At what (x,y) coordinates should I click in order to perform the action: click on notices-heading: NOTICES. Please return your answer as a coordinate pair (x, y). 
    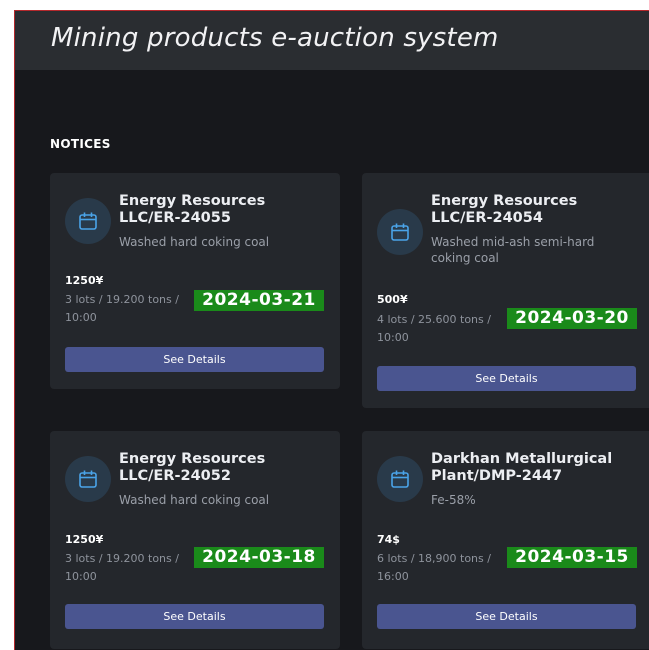
    Looking at the image, I should click on (80, 144).